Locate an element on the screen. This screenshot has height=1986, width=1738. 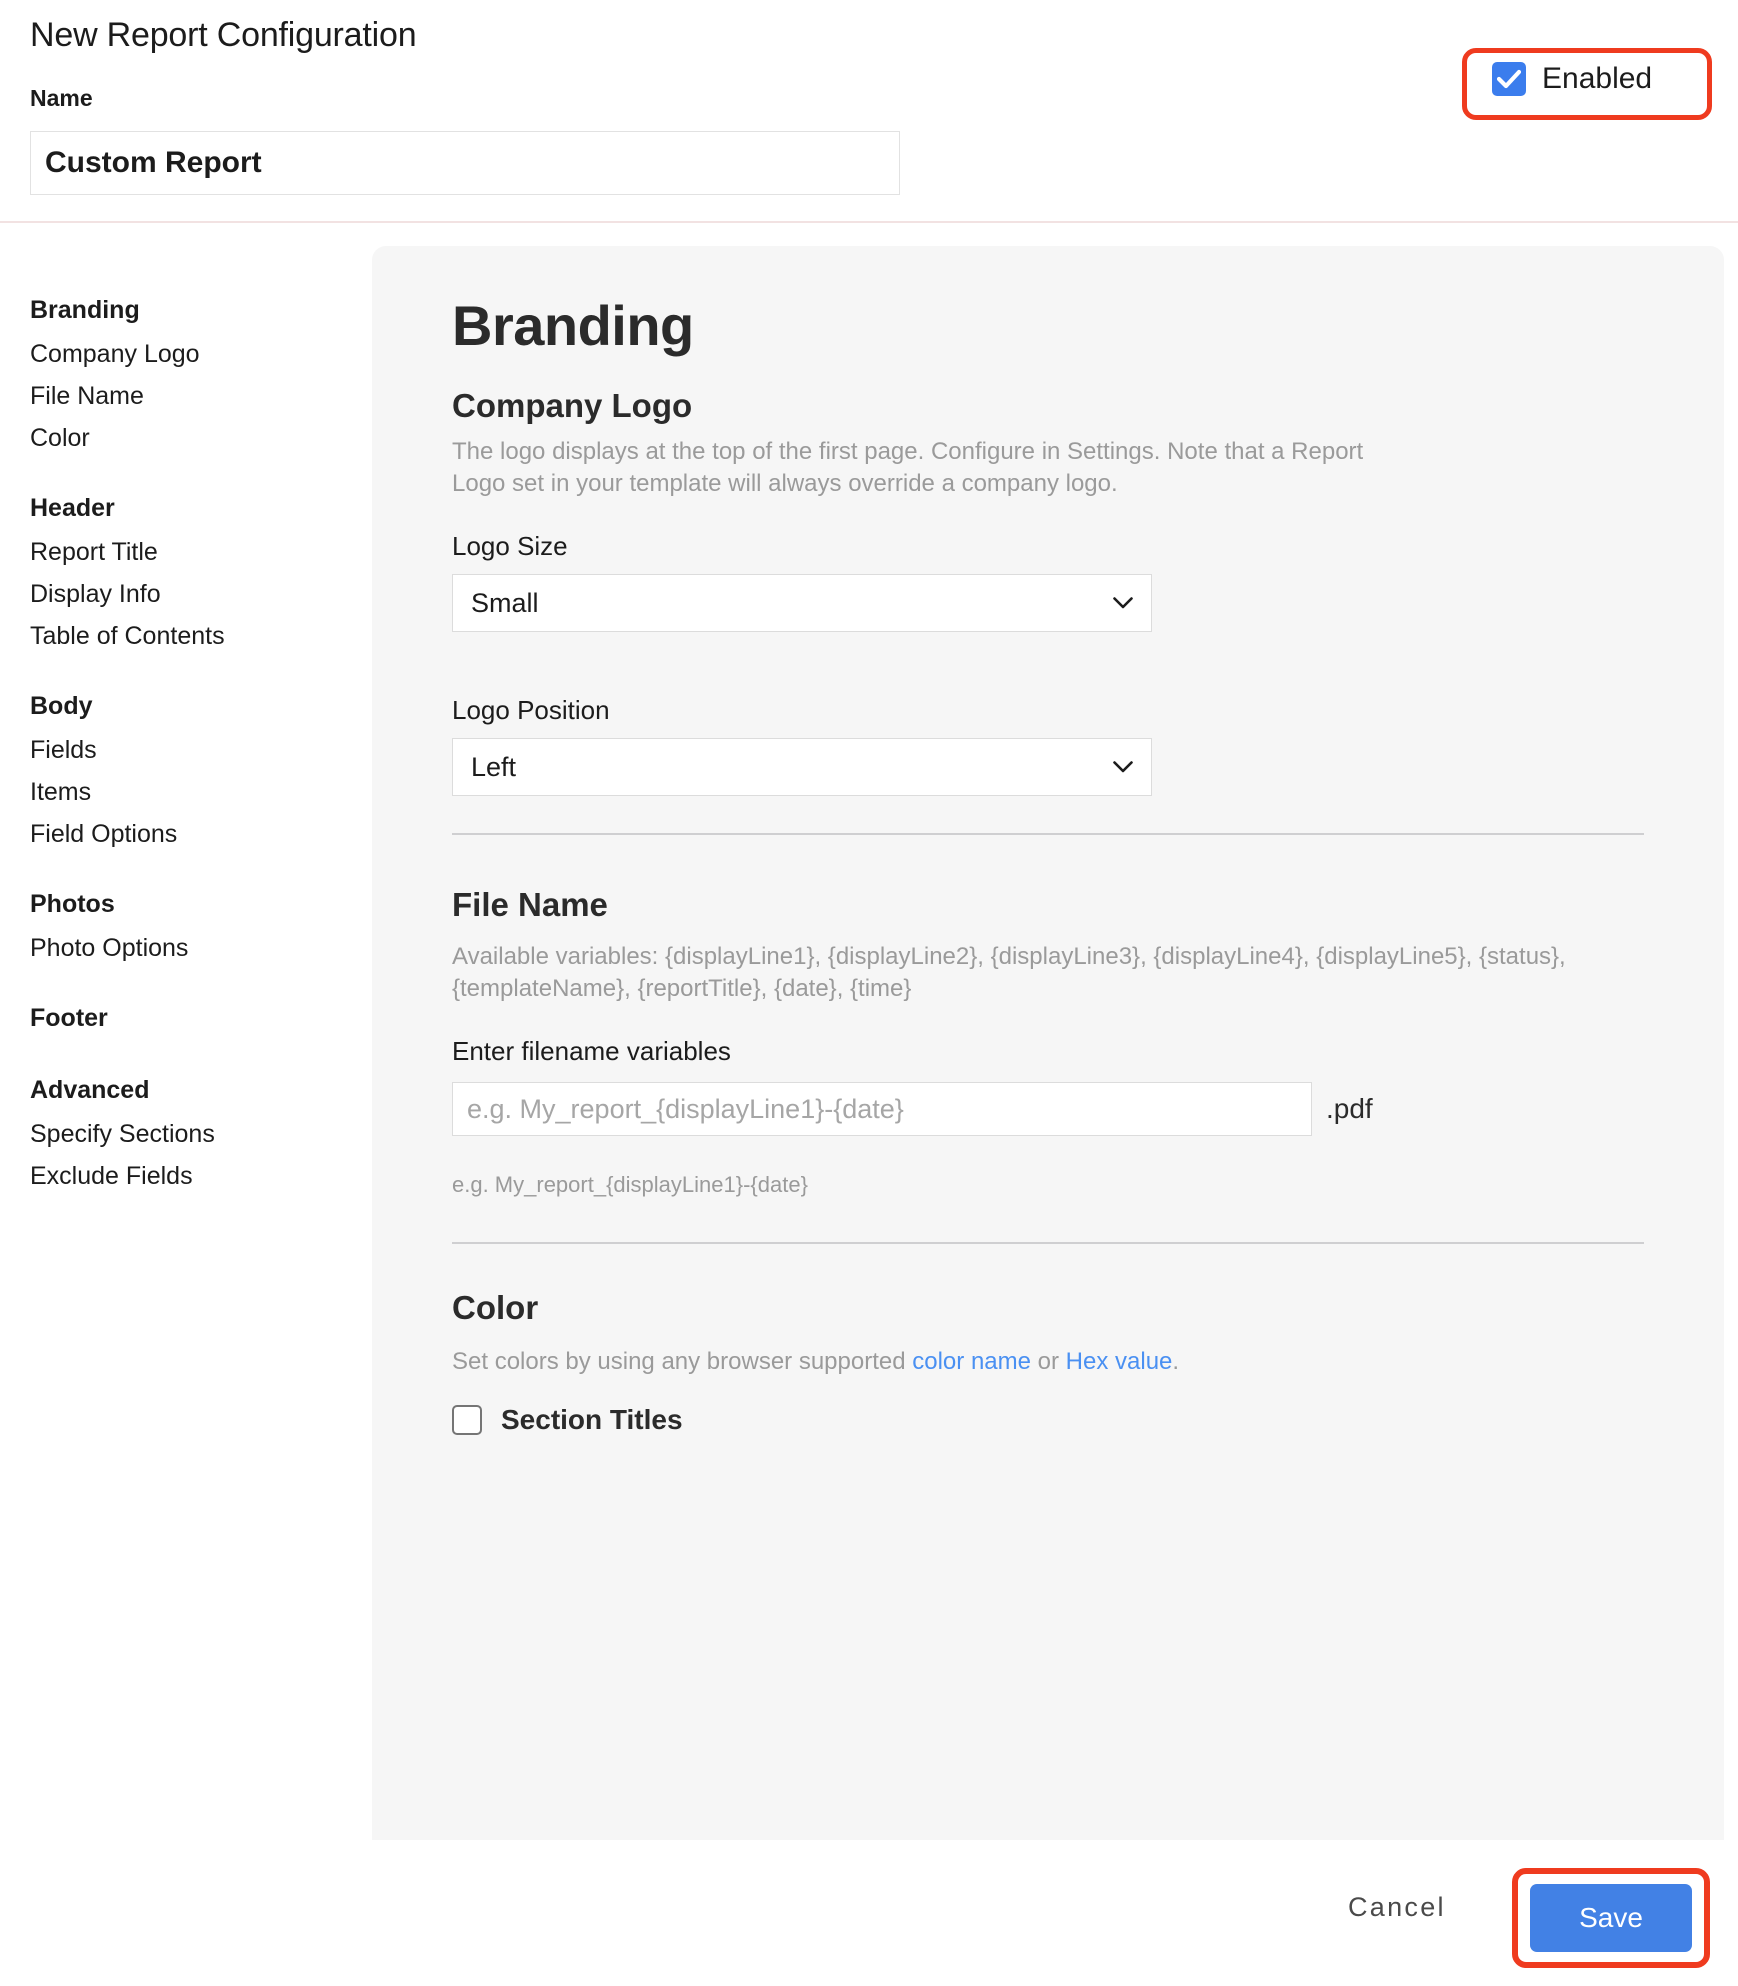
sidebar-item-items: Items is located at coordinates (186, 792).